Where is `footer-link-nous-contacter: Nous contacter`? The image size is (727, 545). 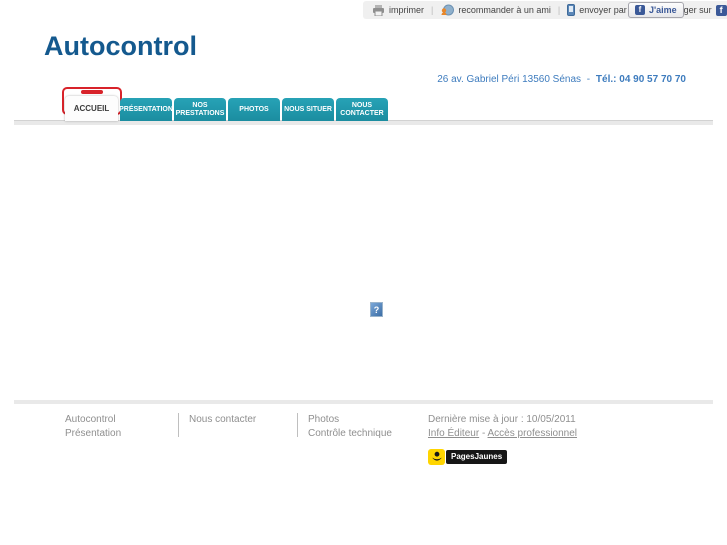 footer-link-nous-contacter: Nous contacter is located at coordinates (222, 420).